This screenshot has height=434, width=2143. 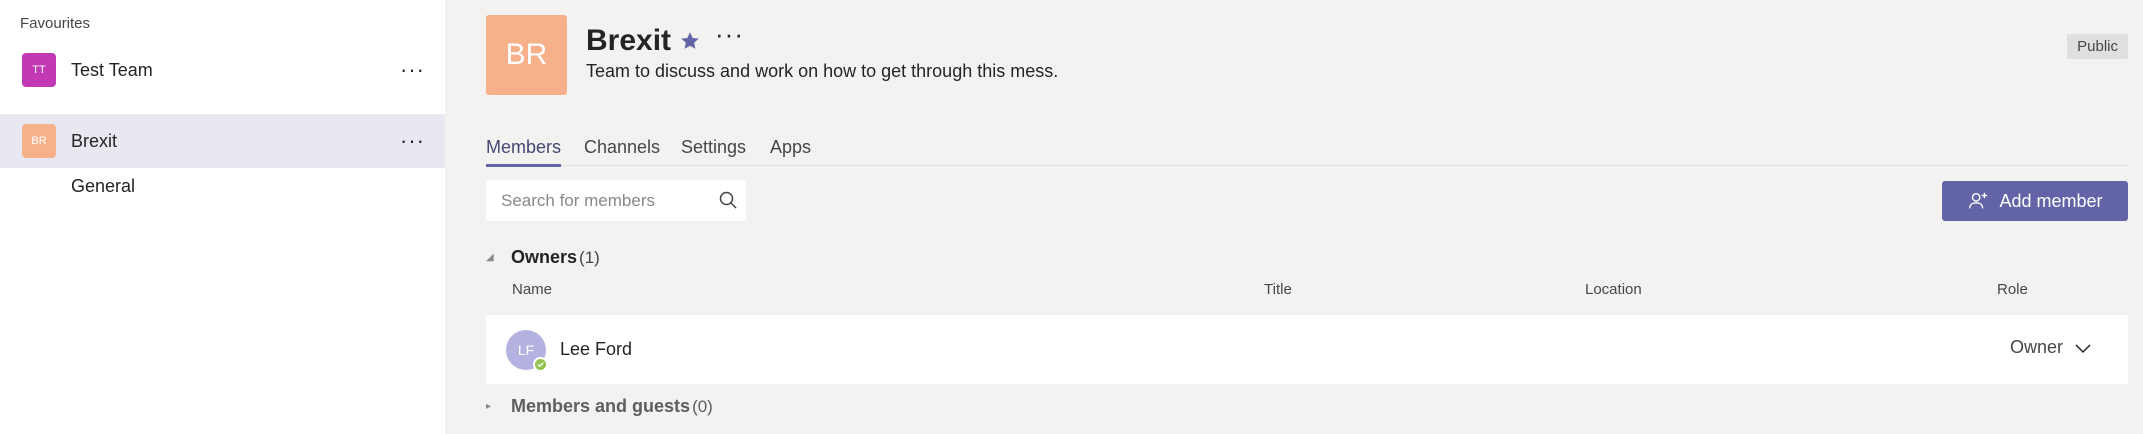 What do you see at coordinates (2097, 46) in the screenshot?
I see `visibility-badge: Public` at bounding box center [2097, 46].